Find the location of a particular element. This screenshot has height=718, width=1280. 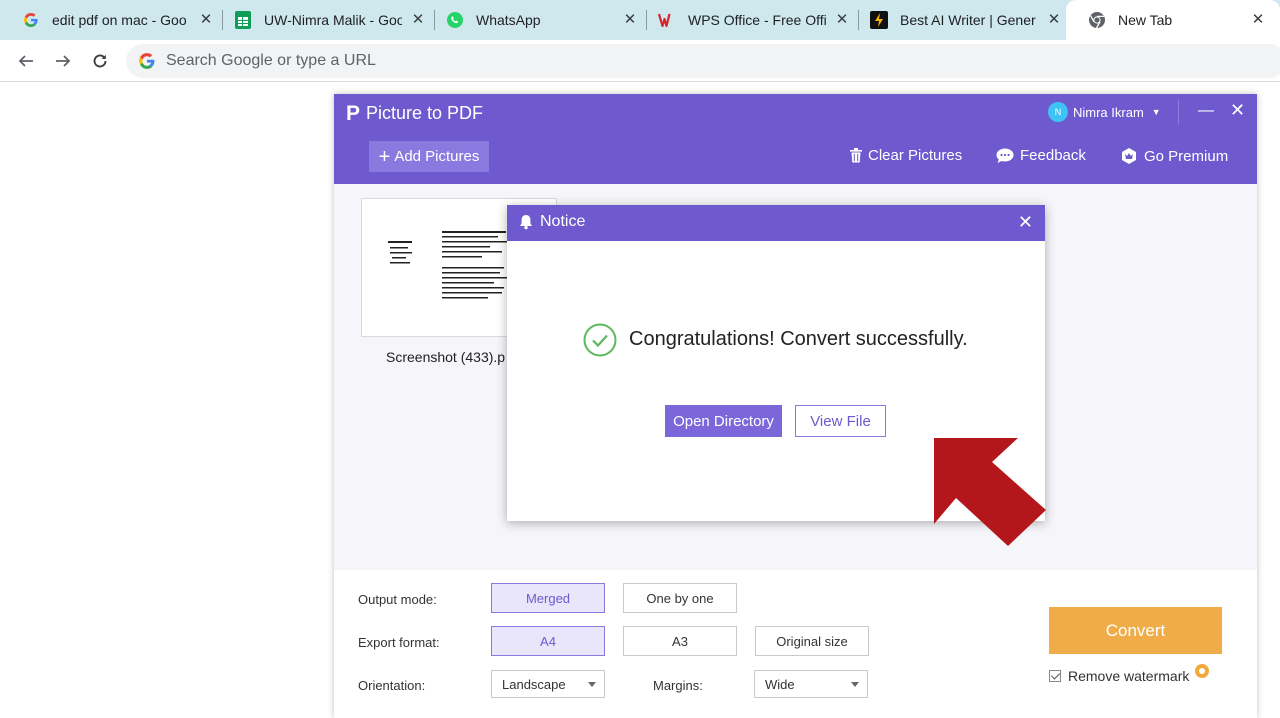

add-pictures-button: + Add Pictures is located at coordinates (429, 156).